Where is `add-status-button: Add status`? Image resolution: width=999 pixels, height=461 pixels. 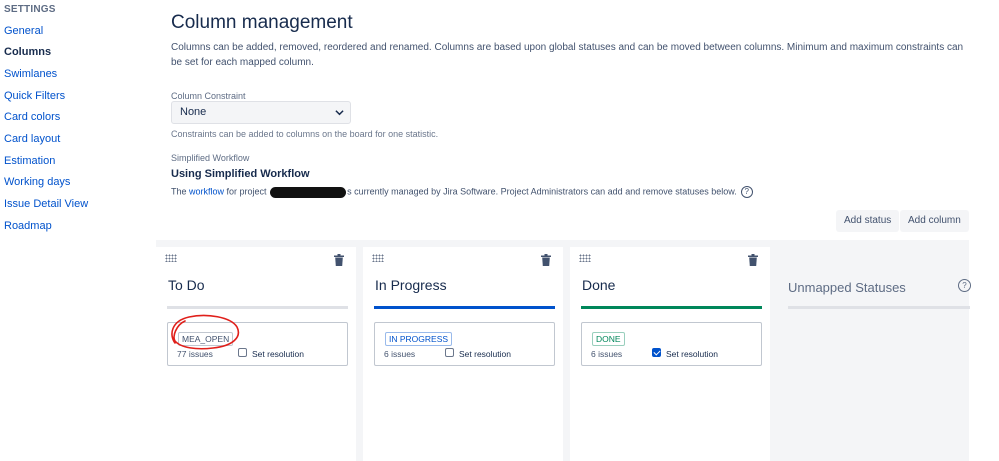 add-status-button: Add status is located at coordinates (868, 221).